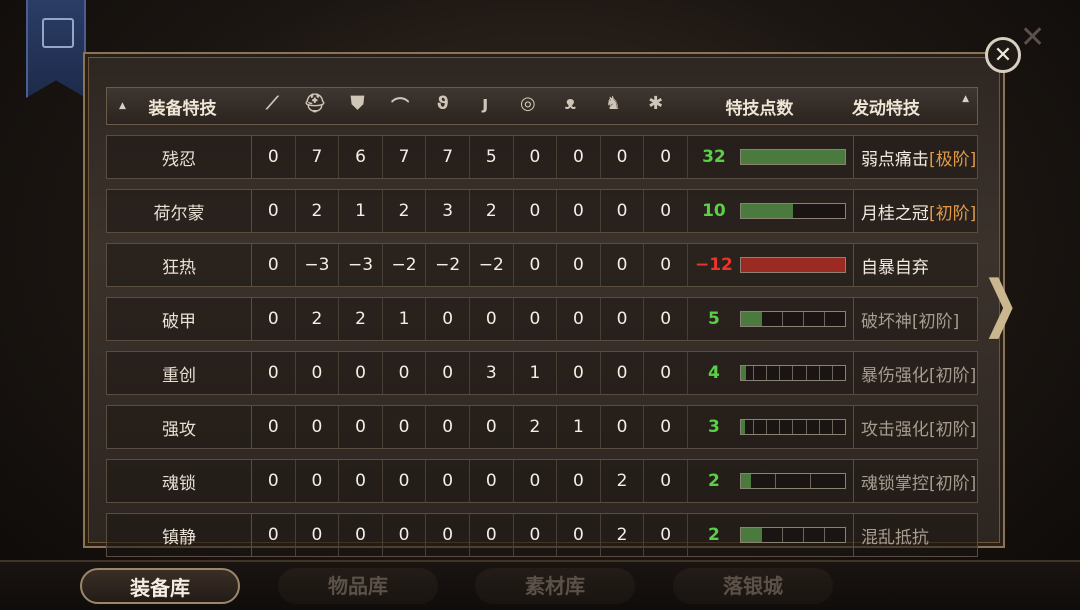 The width and height of the screenshot is (1080, 610). What do you see at coordinates (358, 586) in the screenshot?
I see `tab-items: 物品库` at bounding box center [358, 586].